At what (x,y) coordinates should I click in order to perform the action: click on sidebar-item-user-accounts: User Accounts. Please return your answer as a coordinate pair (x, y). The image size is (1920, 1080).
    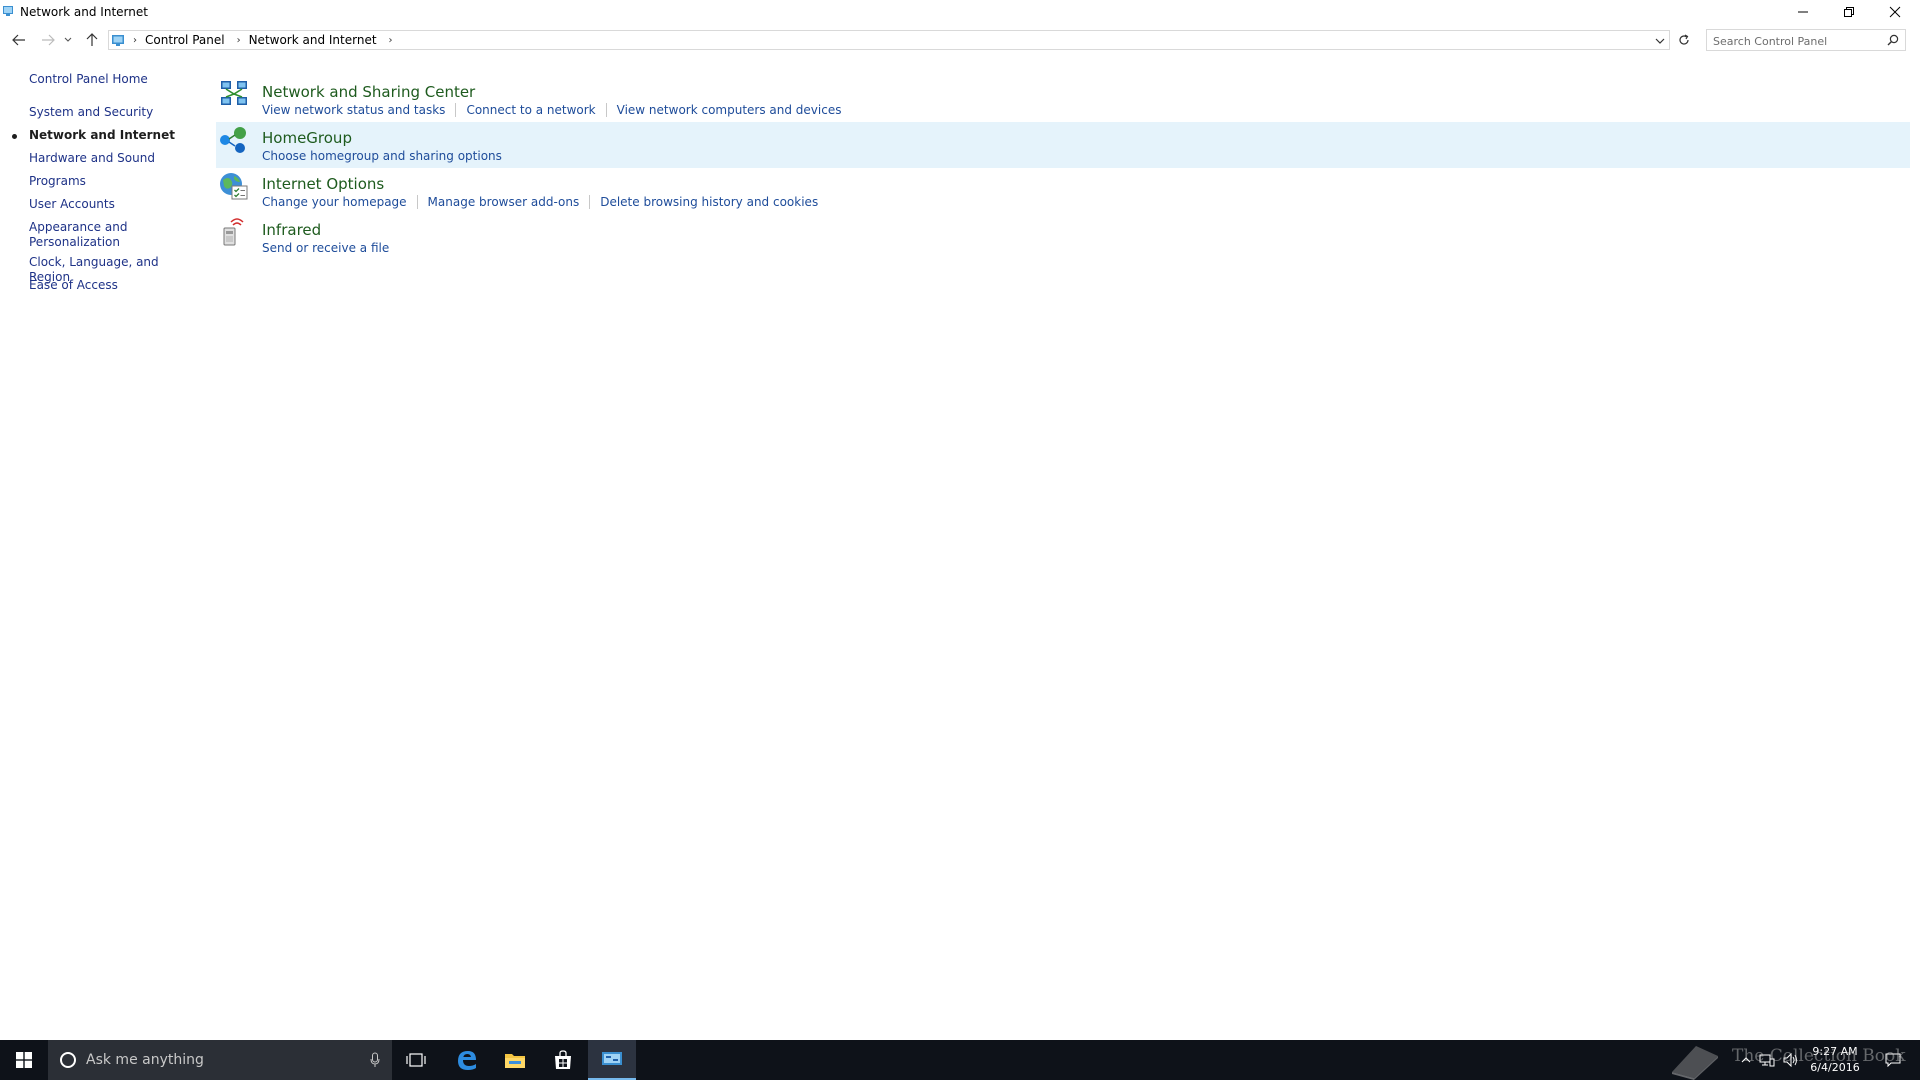
    Looking at the image, I should click on (111, 204).